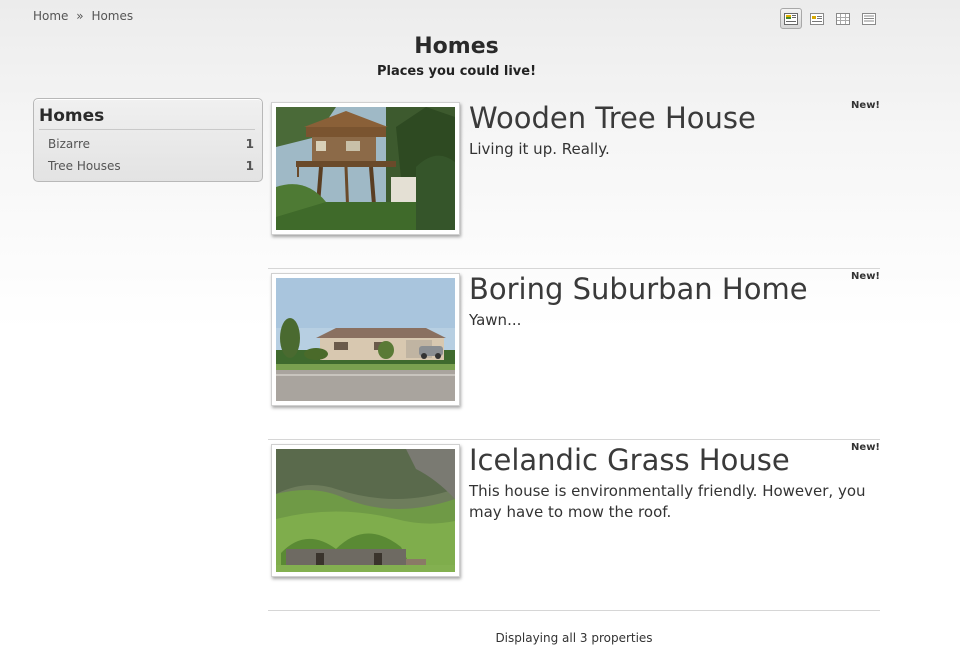 The height and width of the screenshot is (659, 960). I want to click on grid-view-button, so click(843, 18).